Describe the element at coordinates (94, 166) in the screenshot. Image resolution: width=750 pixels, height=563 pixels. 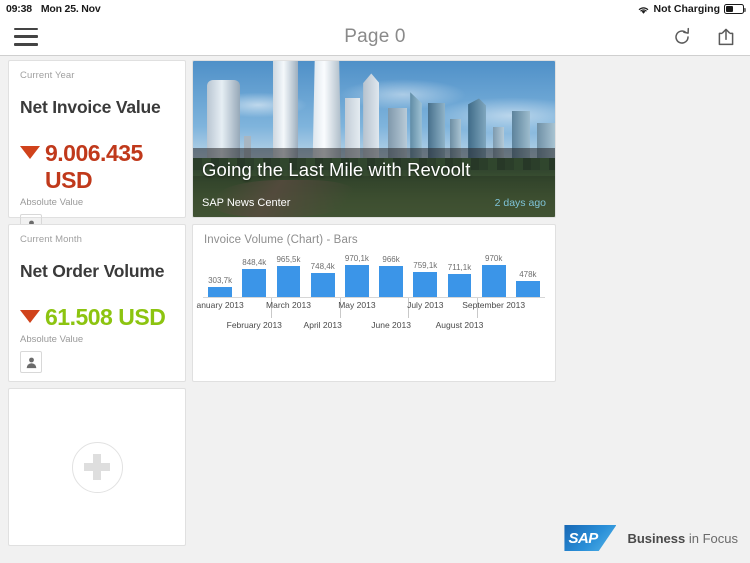
I see `kpi-value: 9.006.435 USD` at that location.